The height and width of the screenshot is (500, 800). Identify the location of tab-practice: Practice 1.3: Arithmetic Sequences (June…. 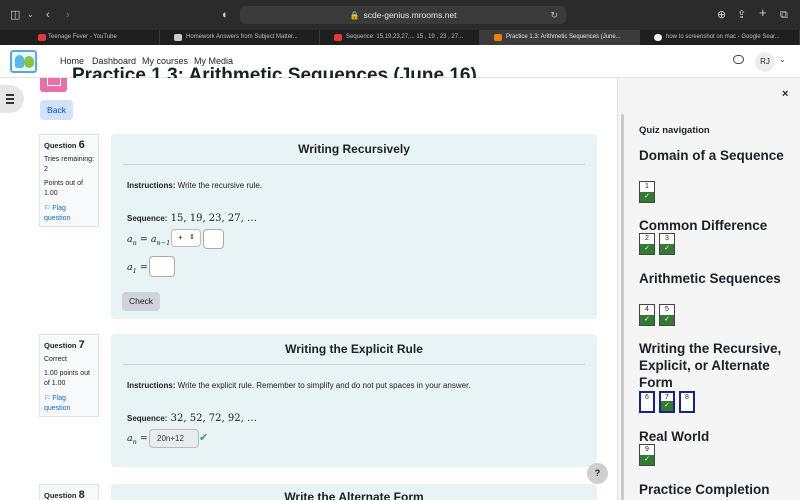
(560, 37).